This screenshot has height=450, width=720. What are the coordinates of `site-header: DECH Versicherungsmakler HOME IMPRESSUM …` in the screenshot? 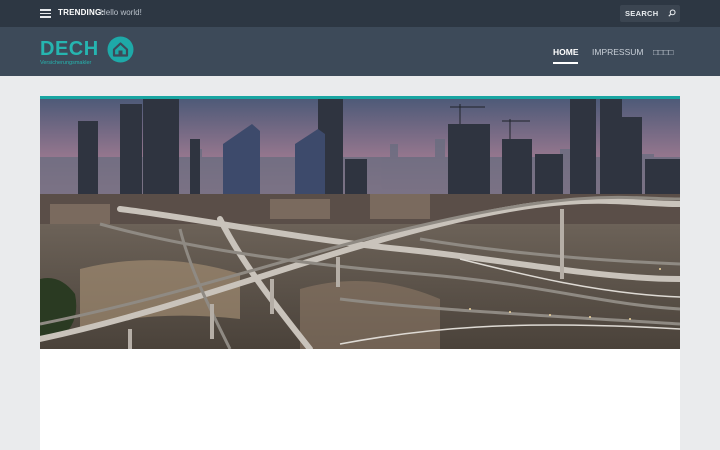 It's located at (360, 51).